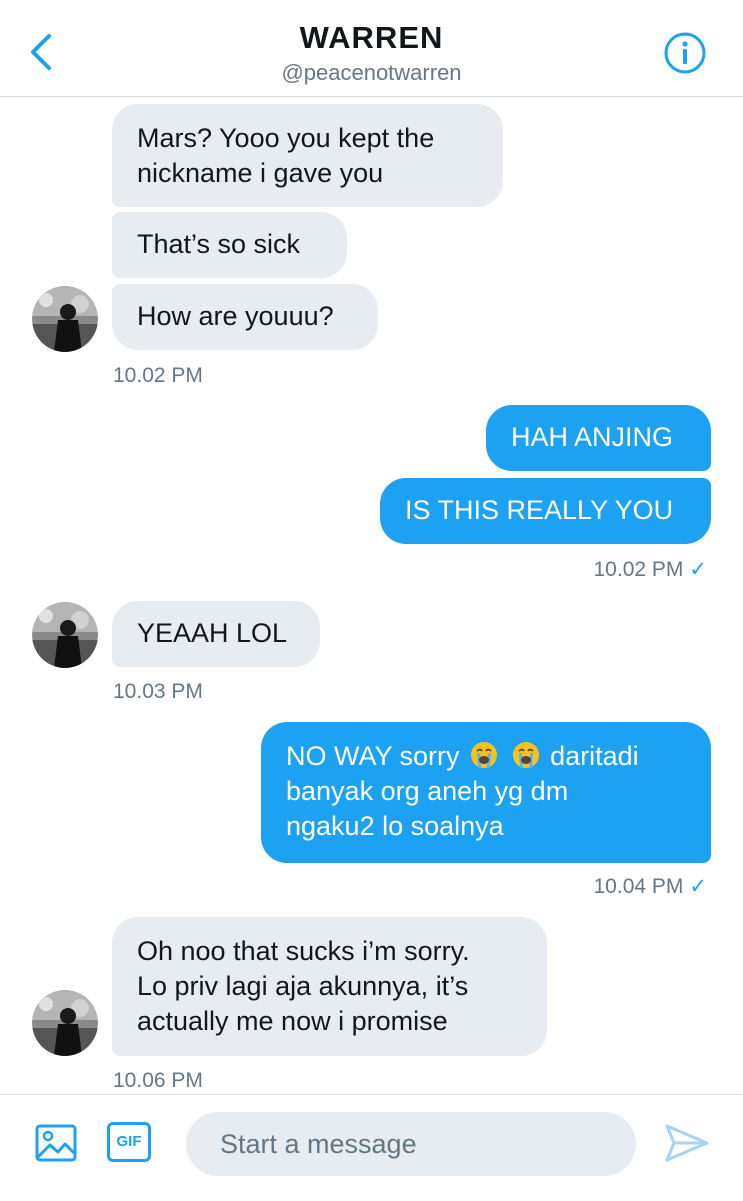 The width and height of the screenshot is (743, 1201). I want to click on conversation-header: WARREN @peacenotwarren, so click(371, 48).